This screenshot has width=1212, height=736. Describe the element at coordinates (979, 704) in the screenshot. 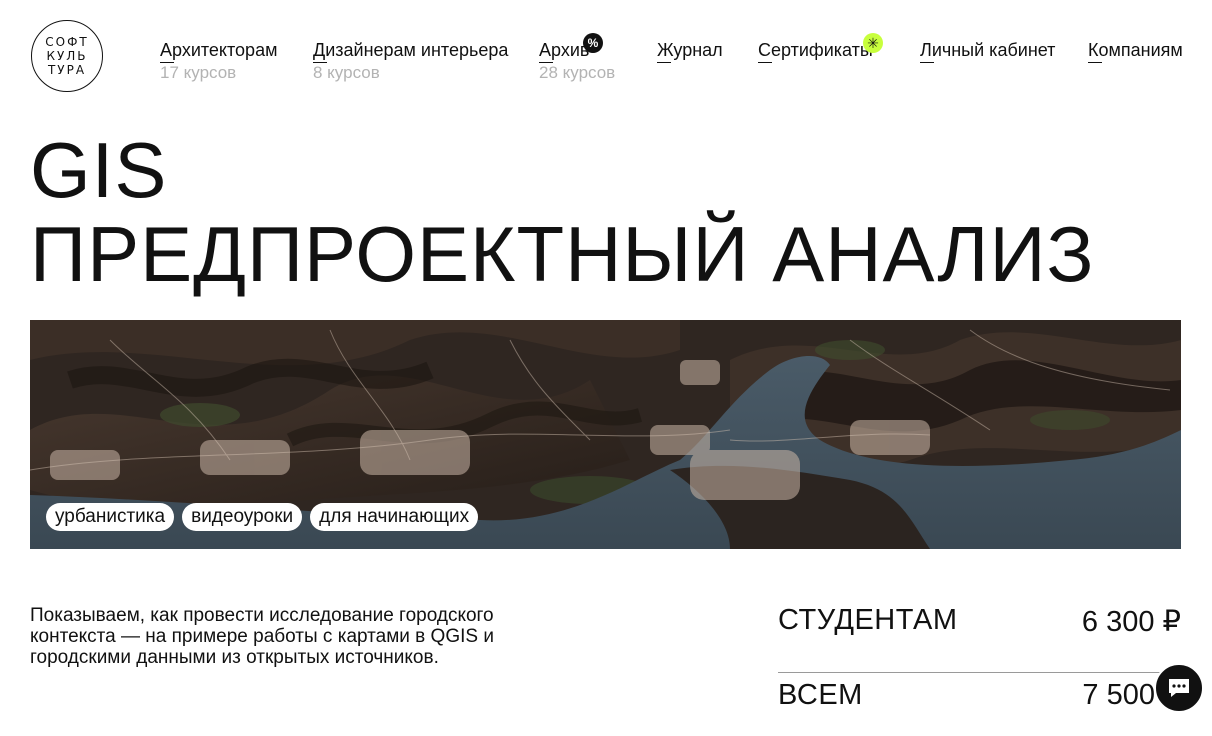

I see `price-row-all: ВСЕМ 7 500` at that location.